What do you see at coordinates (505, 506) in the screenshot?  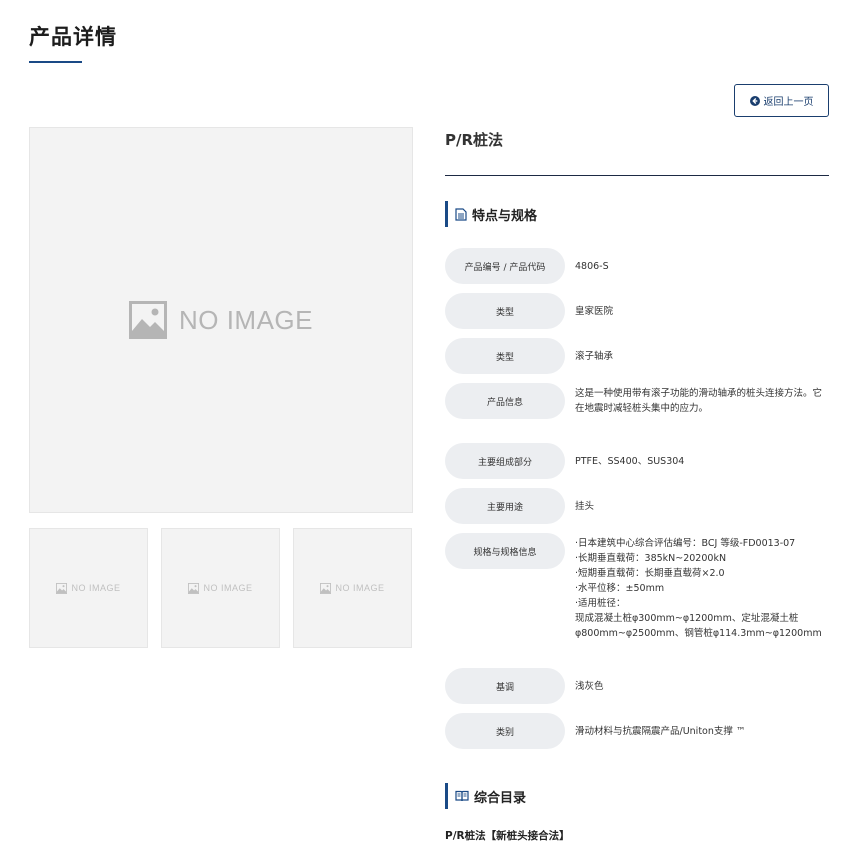 I see `spec-label: 主要用途` at bounding box center [505, 506].